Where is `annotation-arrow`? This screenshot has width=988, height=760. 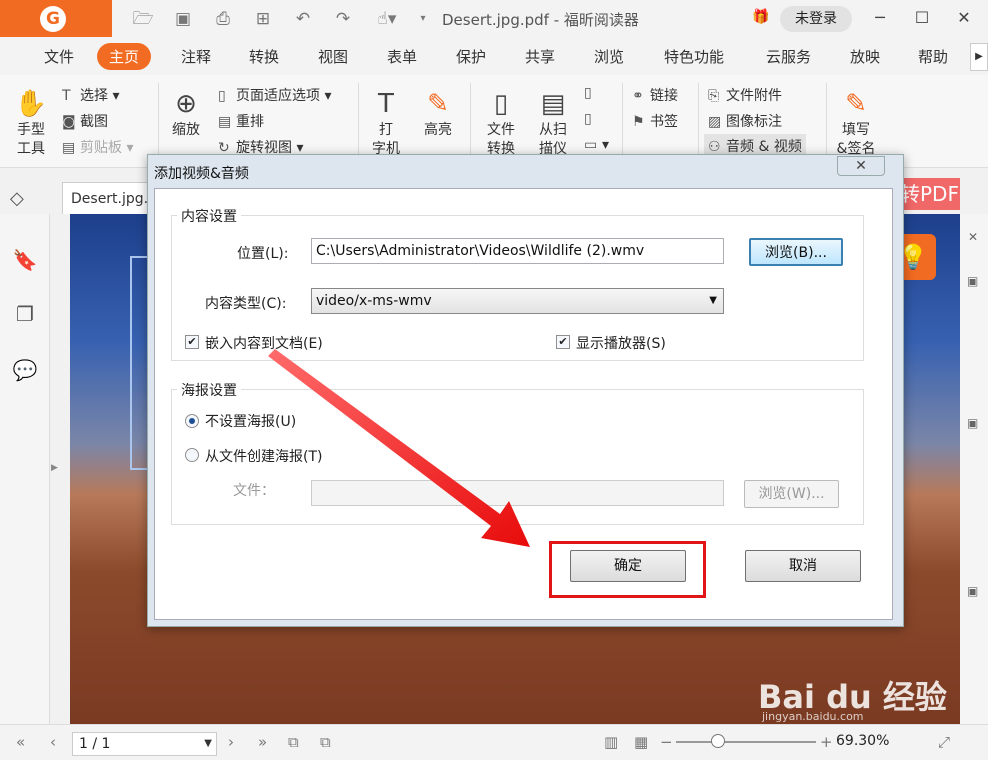 annotation-arrow is located at coordinates (399, 448).